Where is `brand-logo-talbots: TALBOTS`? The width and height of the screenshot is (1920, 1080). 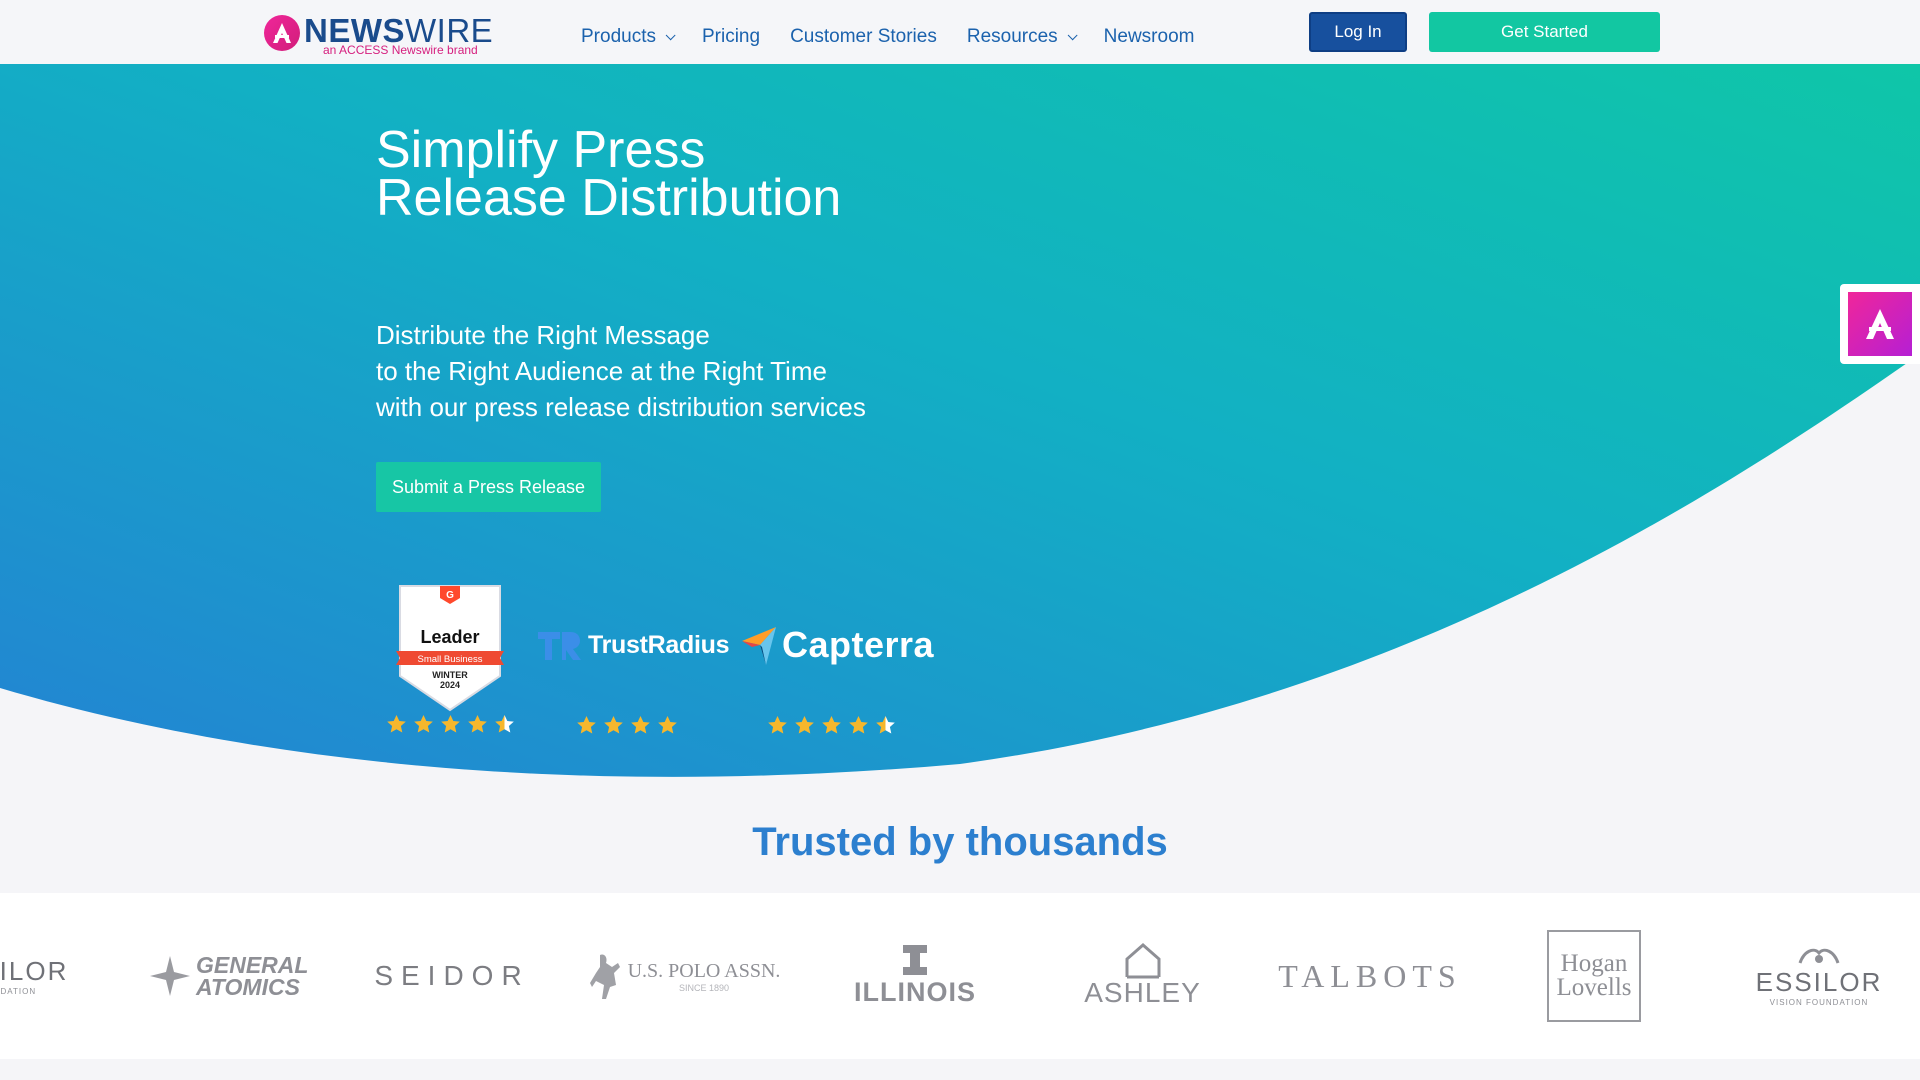
brand-logo-talbots: TALBOTS is located at coordinates (1370, 976).